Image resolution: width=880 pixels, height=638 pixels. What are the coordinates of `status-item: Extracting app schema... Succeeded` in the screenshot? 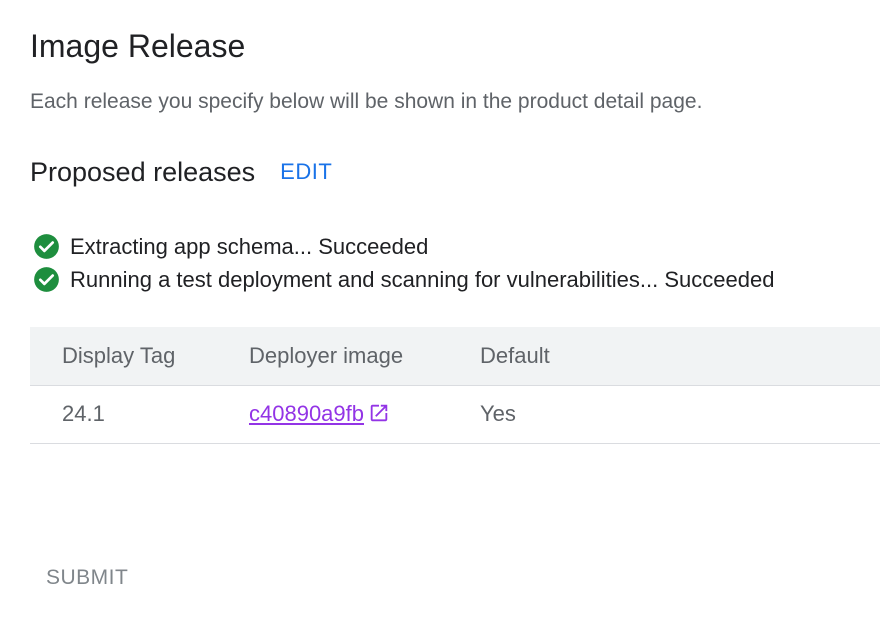 It's located at (403, 246).